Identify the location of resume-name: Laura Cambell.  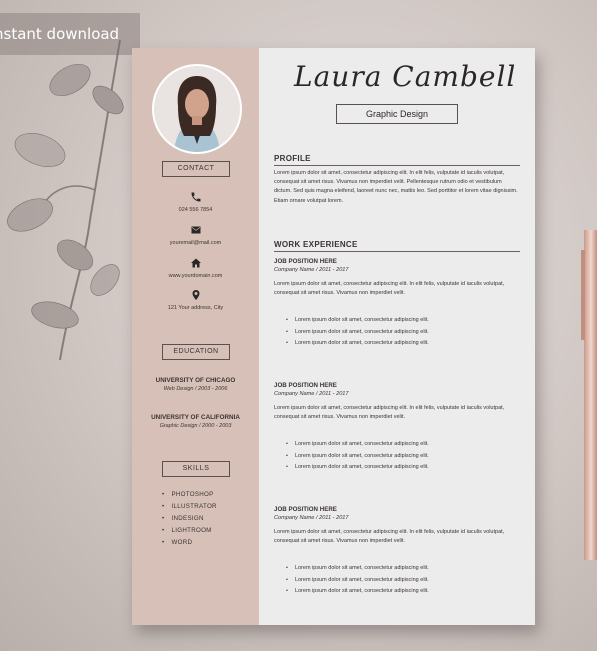
(405, 76).